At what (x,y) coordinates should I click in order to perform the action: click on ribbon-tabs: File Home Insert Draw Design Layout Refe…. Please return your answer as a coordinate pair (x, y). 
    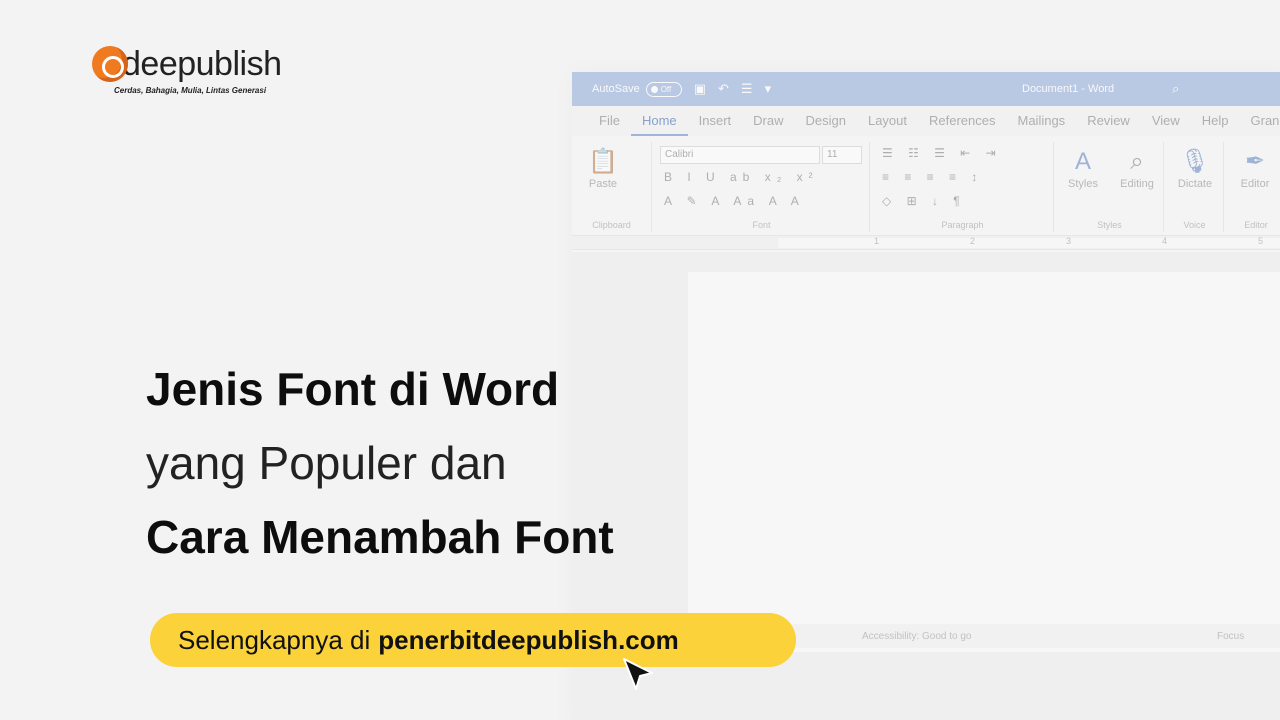
    Looking at the image, I should click on (926, 121).